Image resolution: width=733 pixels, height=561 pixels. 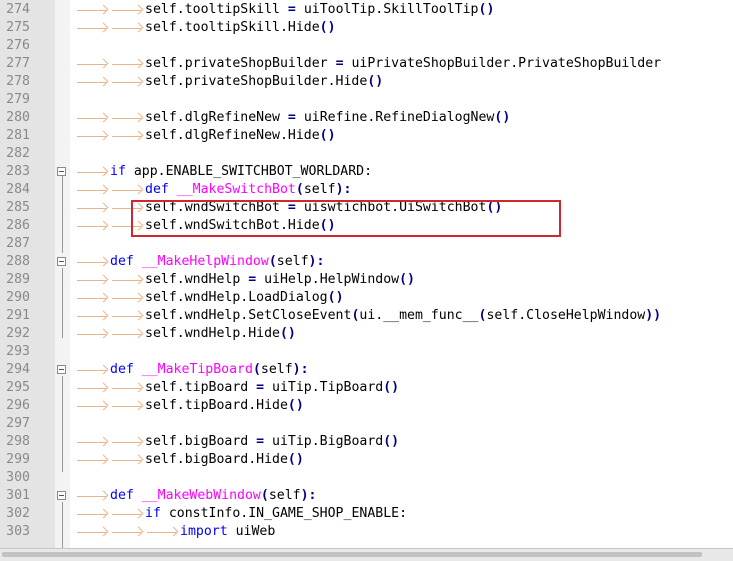 I want to click on line-number: 291, so click(x=18, y=315).